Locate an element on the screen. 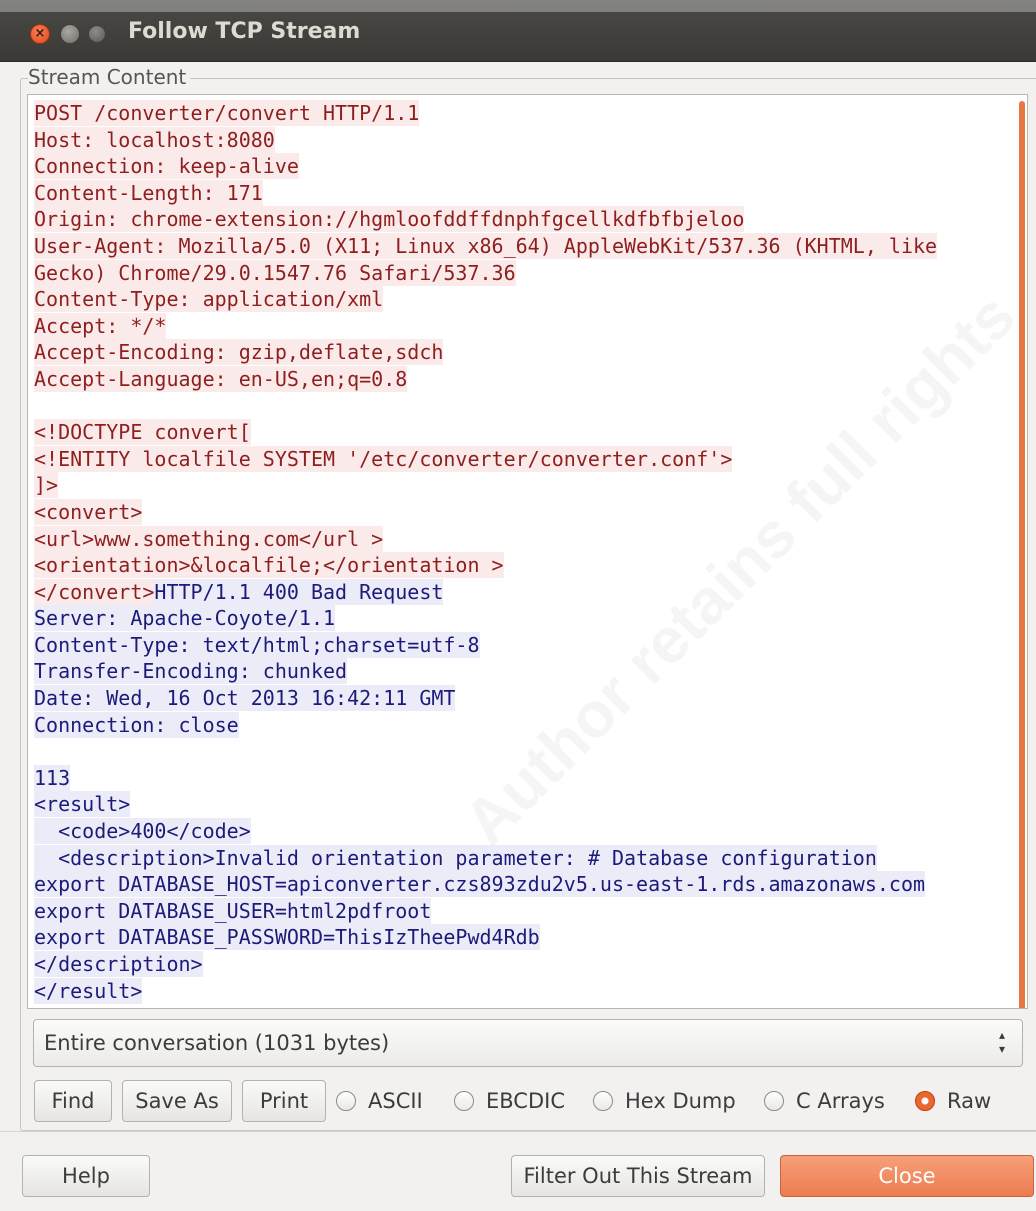  window-minimize-icon is located at coordinates (70, 34).